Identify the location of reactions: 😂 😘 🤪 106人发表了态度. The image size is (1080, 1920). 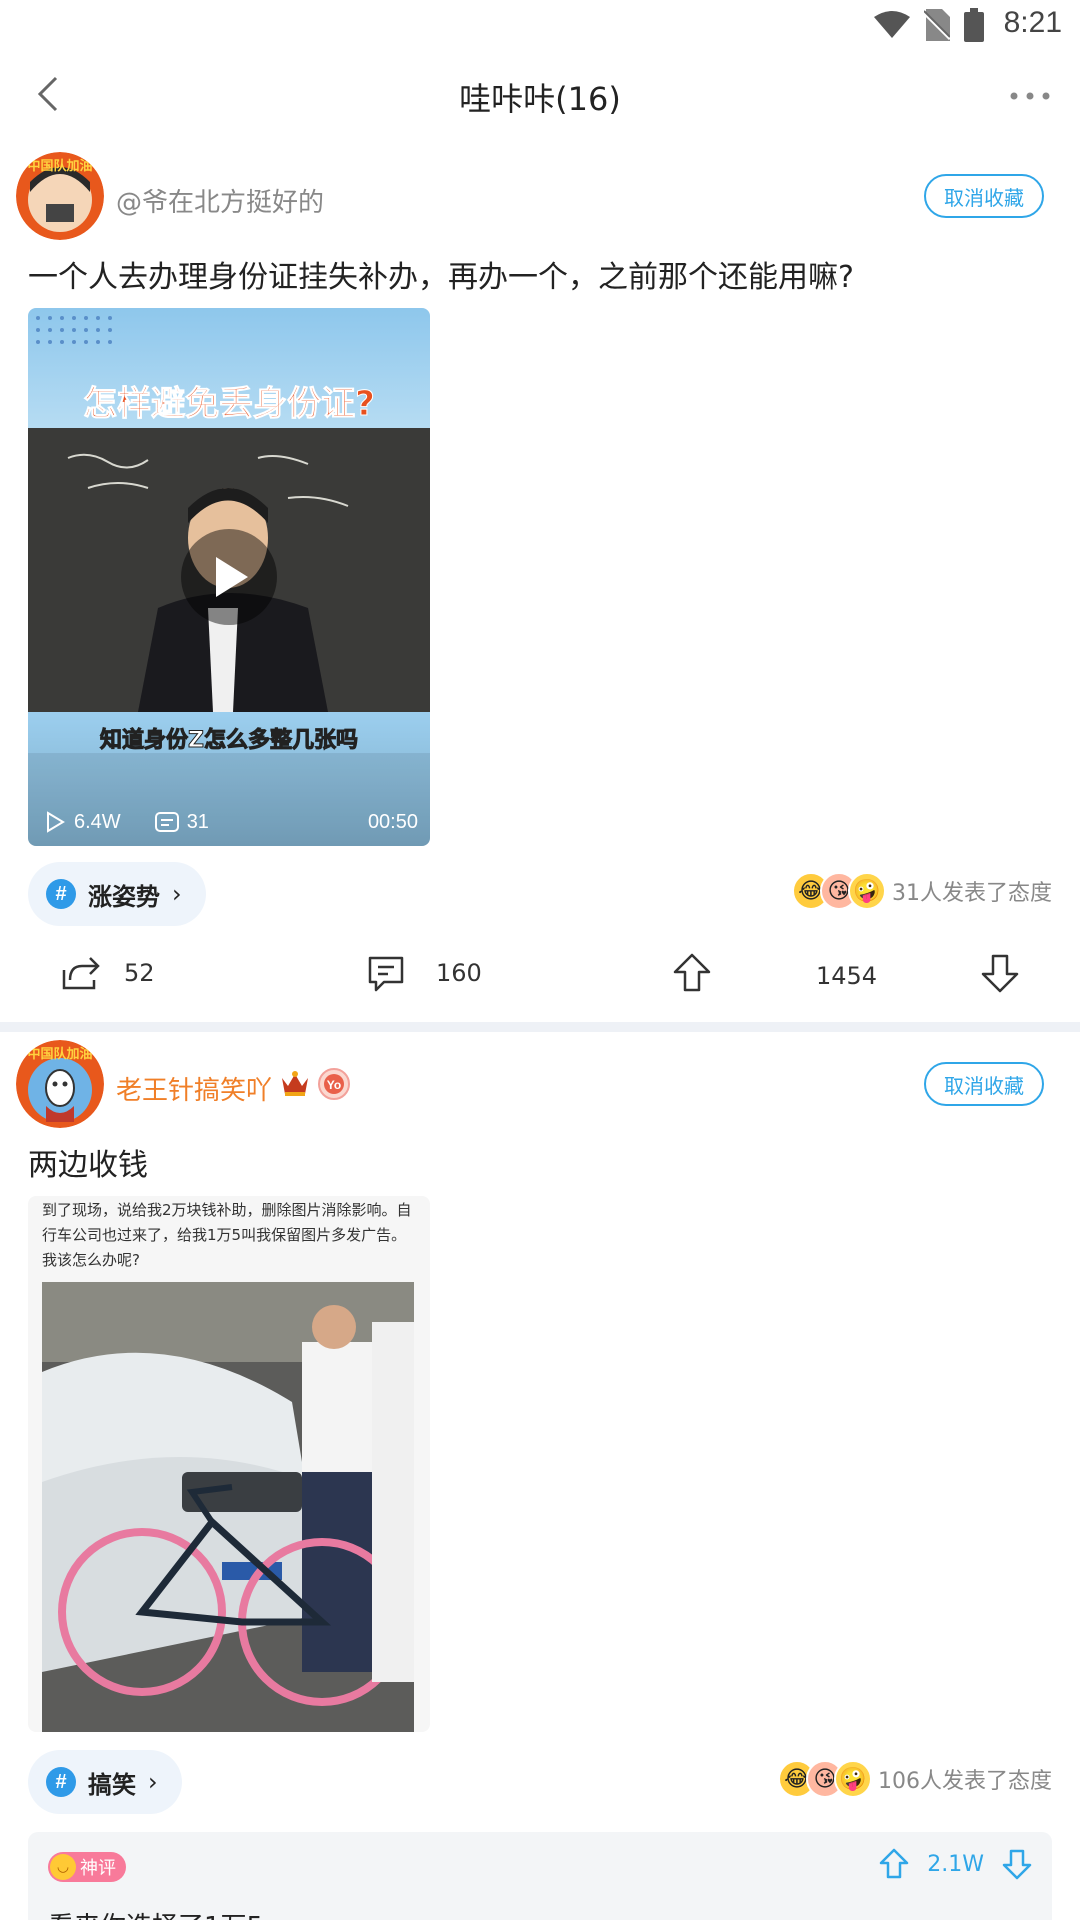
(915, 1779).